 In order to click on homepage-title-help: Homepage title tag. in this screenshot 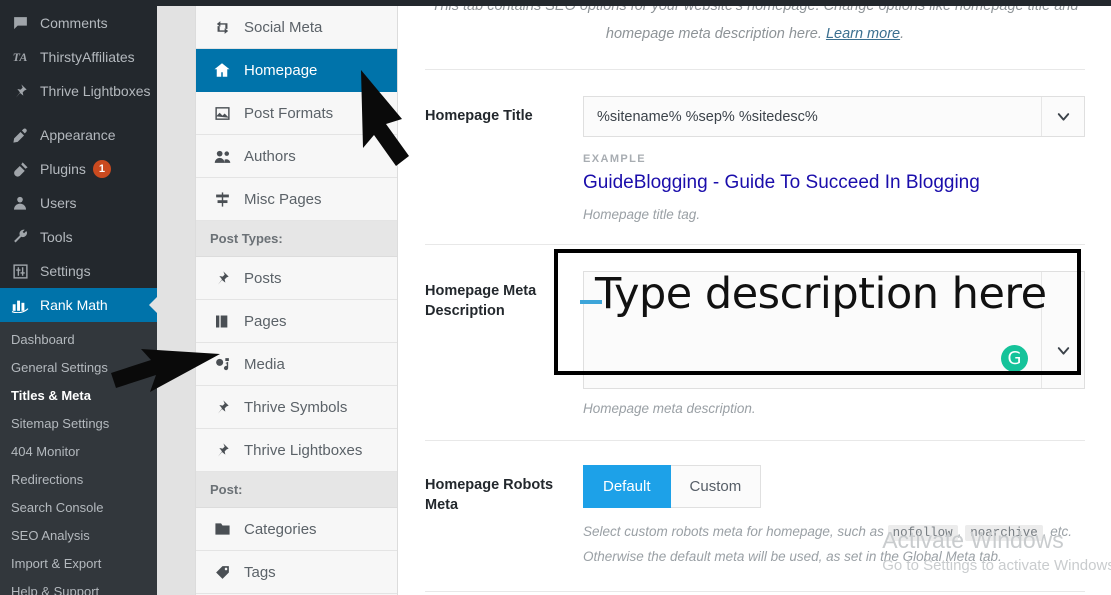, I will do `click(642, 214)`.